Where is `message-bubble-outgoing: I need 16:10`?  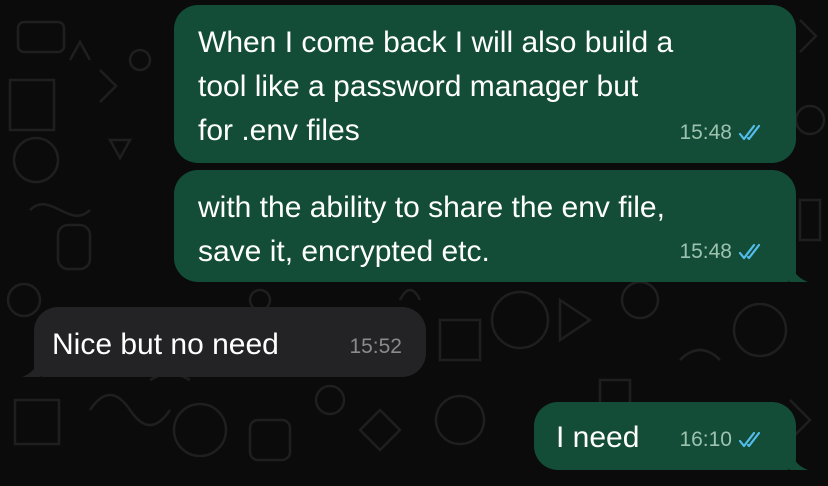 message-bubble-outgoing: I need 16:10 is located at coordinates (671, 436).